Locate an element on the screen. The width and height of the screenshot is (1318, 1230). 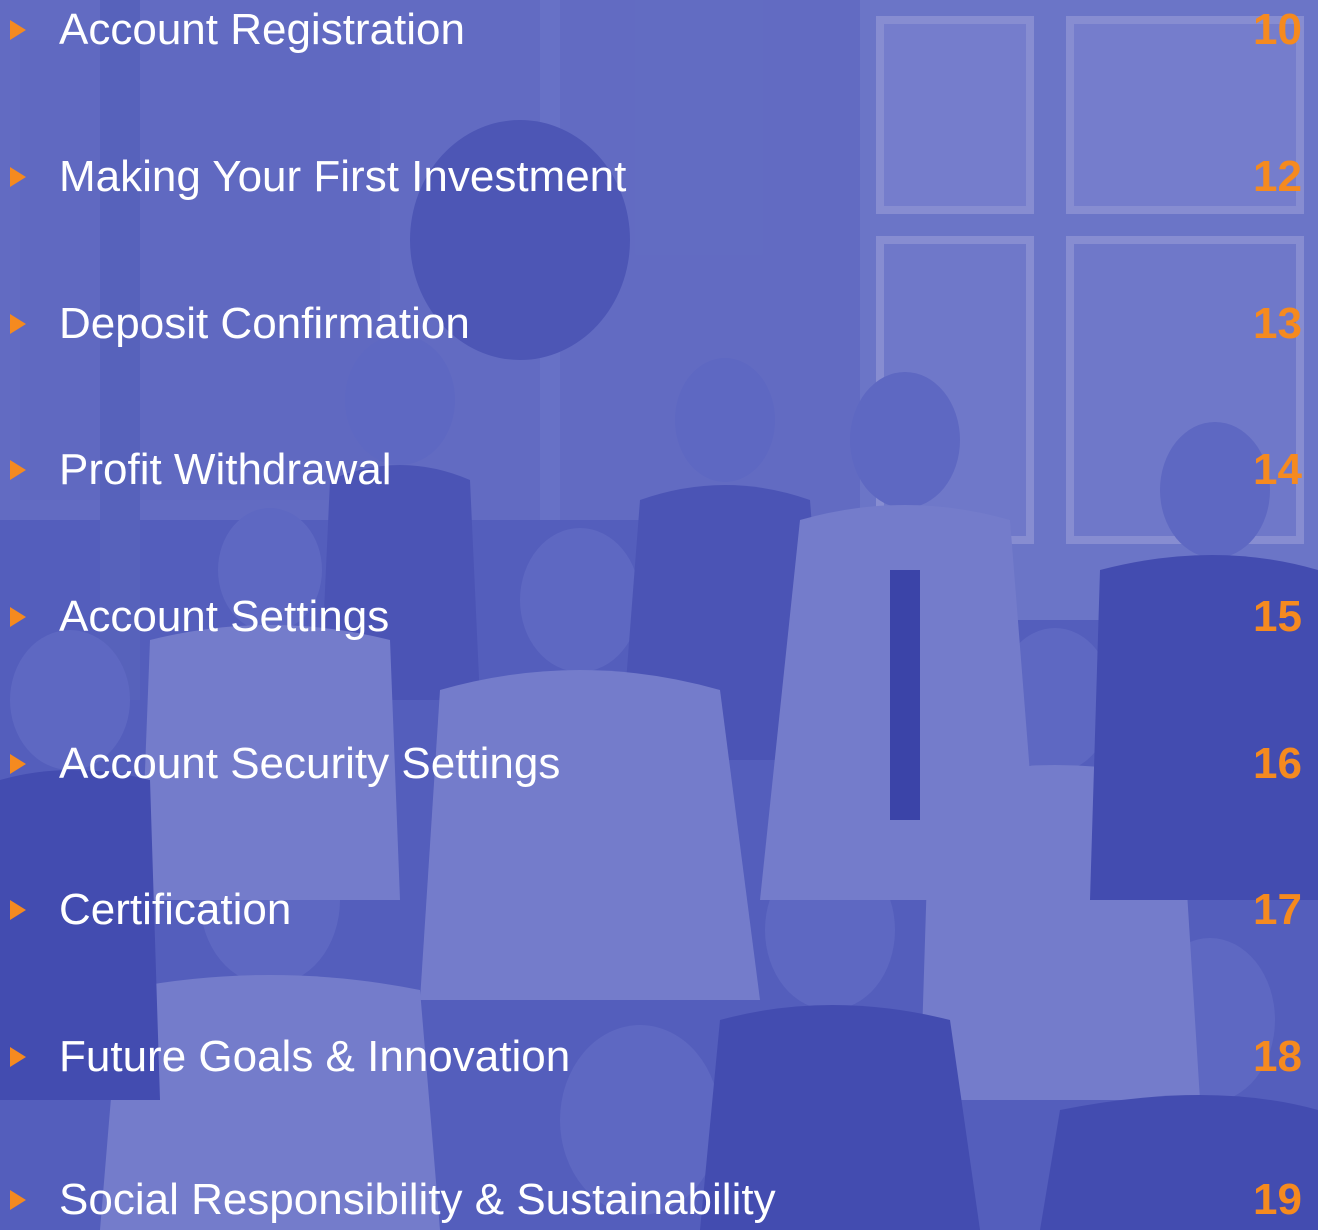
toc-item-page-number: 17 is located at coordinates (1277, 909).